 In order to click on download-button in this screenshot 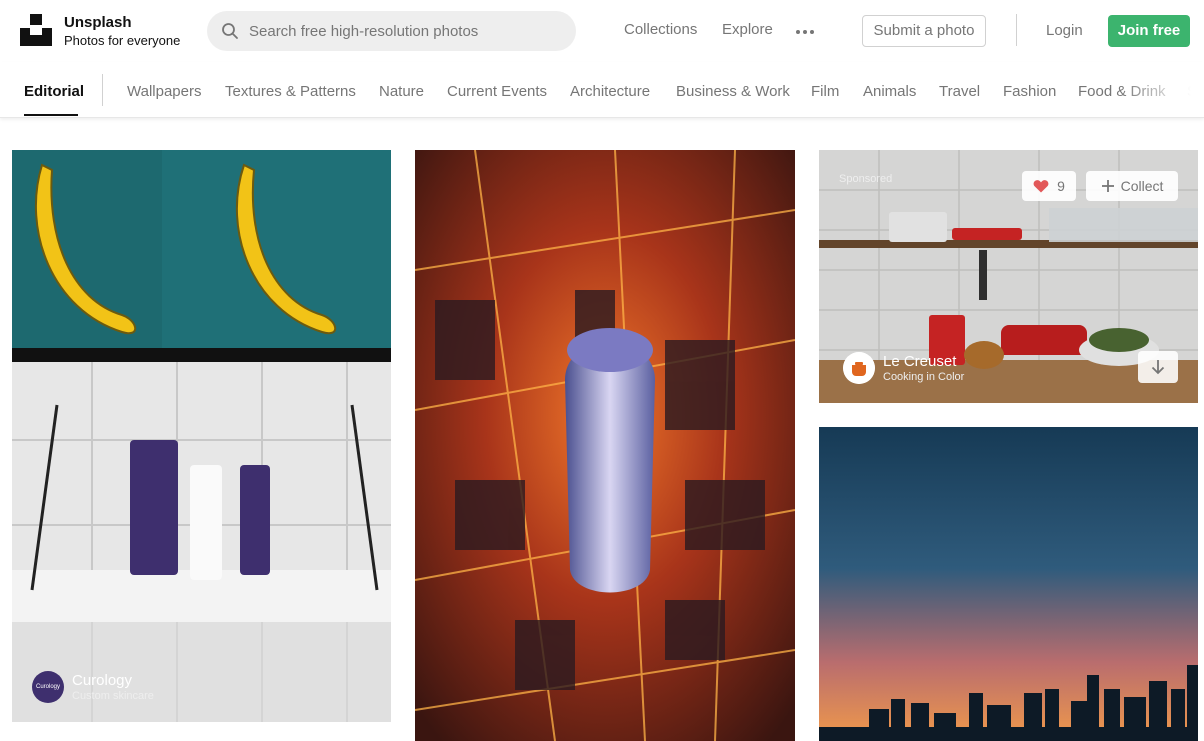, I will do `click(1158, 367)`.